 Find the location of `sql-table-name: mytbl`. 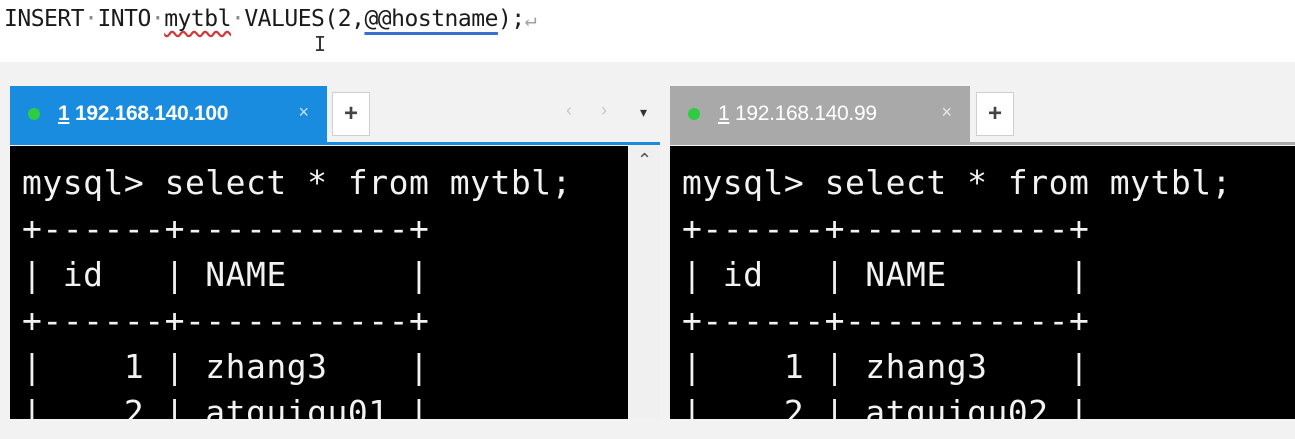

sql-table-name: mytbl is located at coordinates (197, 19).